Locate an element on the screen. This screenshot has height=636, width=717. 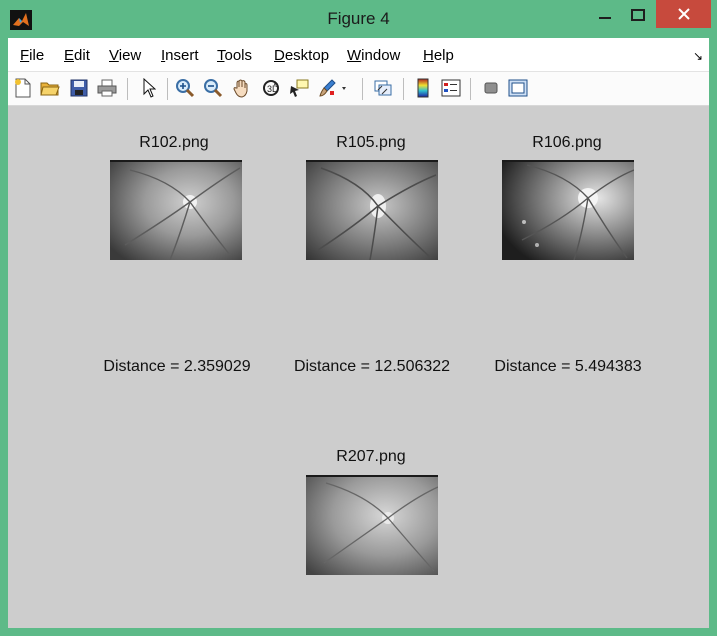
save-button is located at coordinates (79, 88).